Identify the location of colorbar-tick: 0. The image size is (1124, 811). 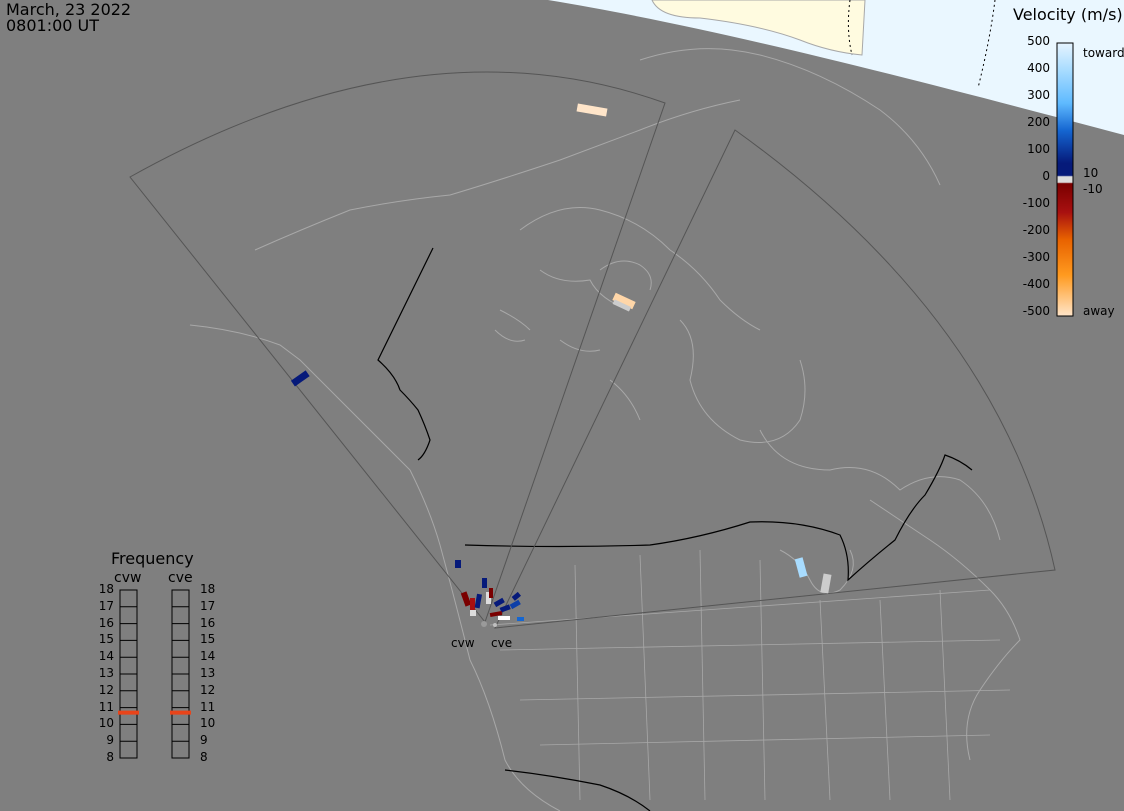
(1046, 176).